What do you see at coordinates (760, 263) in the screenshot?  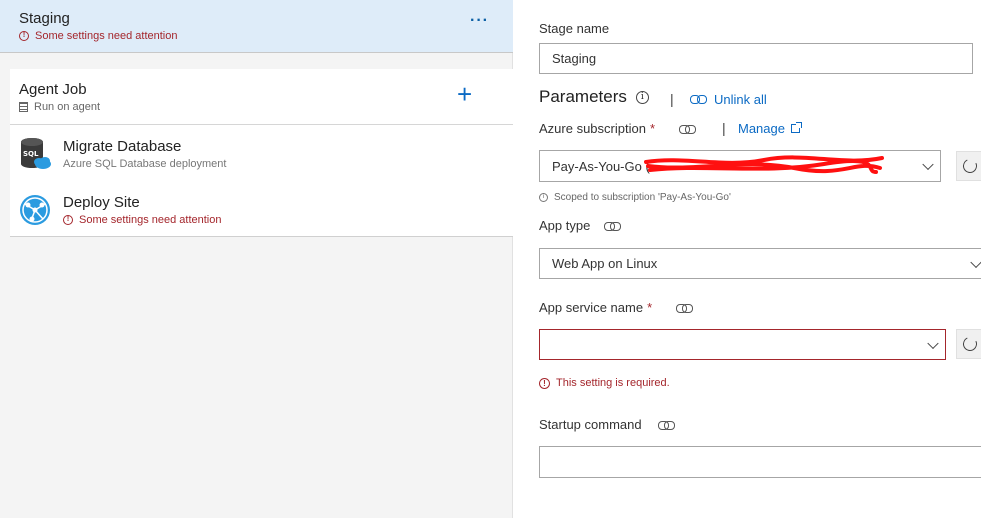 I see `app-type-select: Web App on Linux` at bounding box center [760, 263].